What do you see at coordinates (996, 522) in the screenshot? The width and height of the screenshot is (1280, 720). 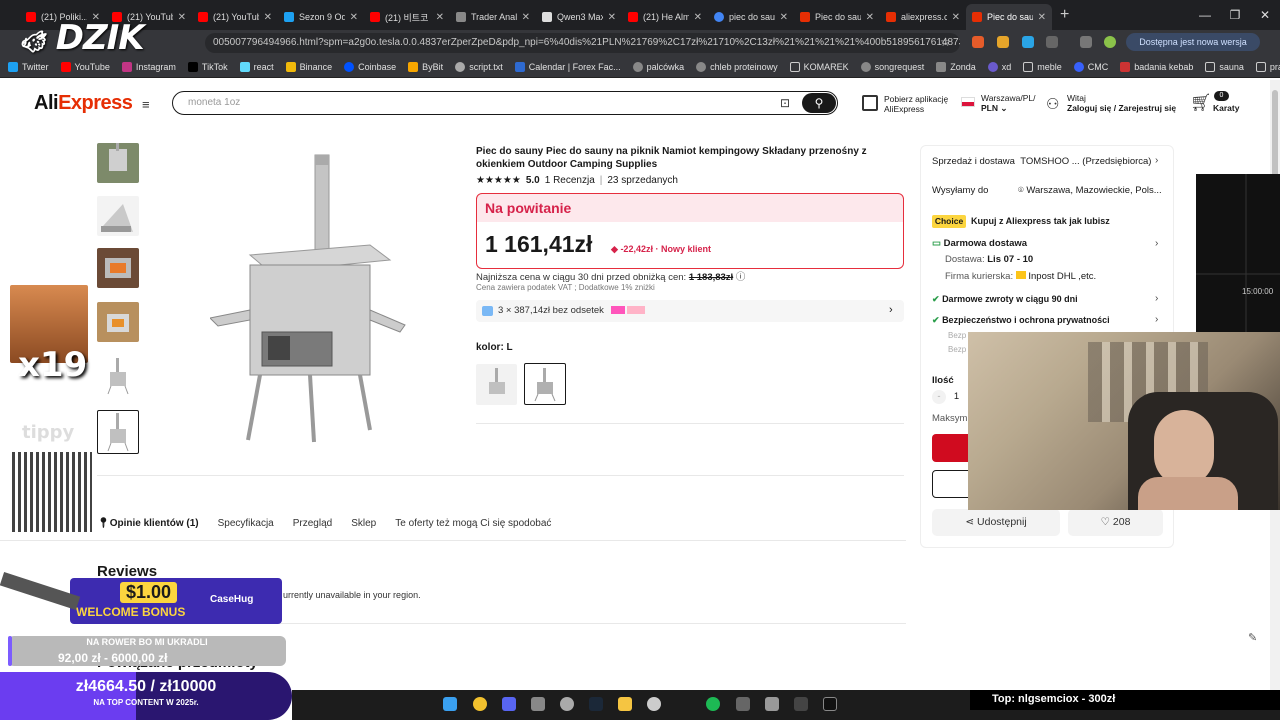 I see `share-button: ⋖ Udostępnij` at bounding box center [996, 522].